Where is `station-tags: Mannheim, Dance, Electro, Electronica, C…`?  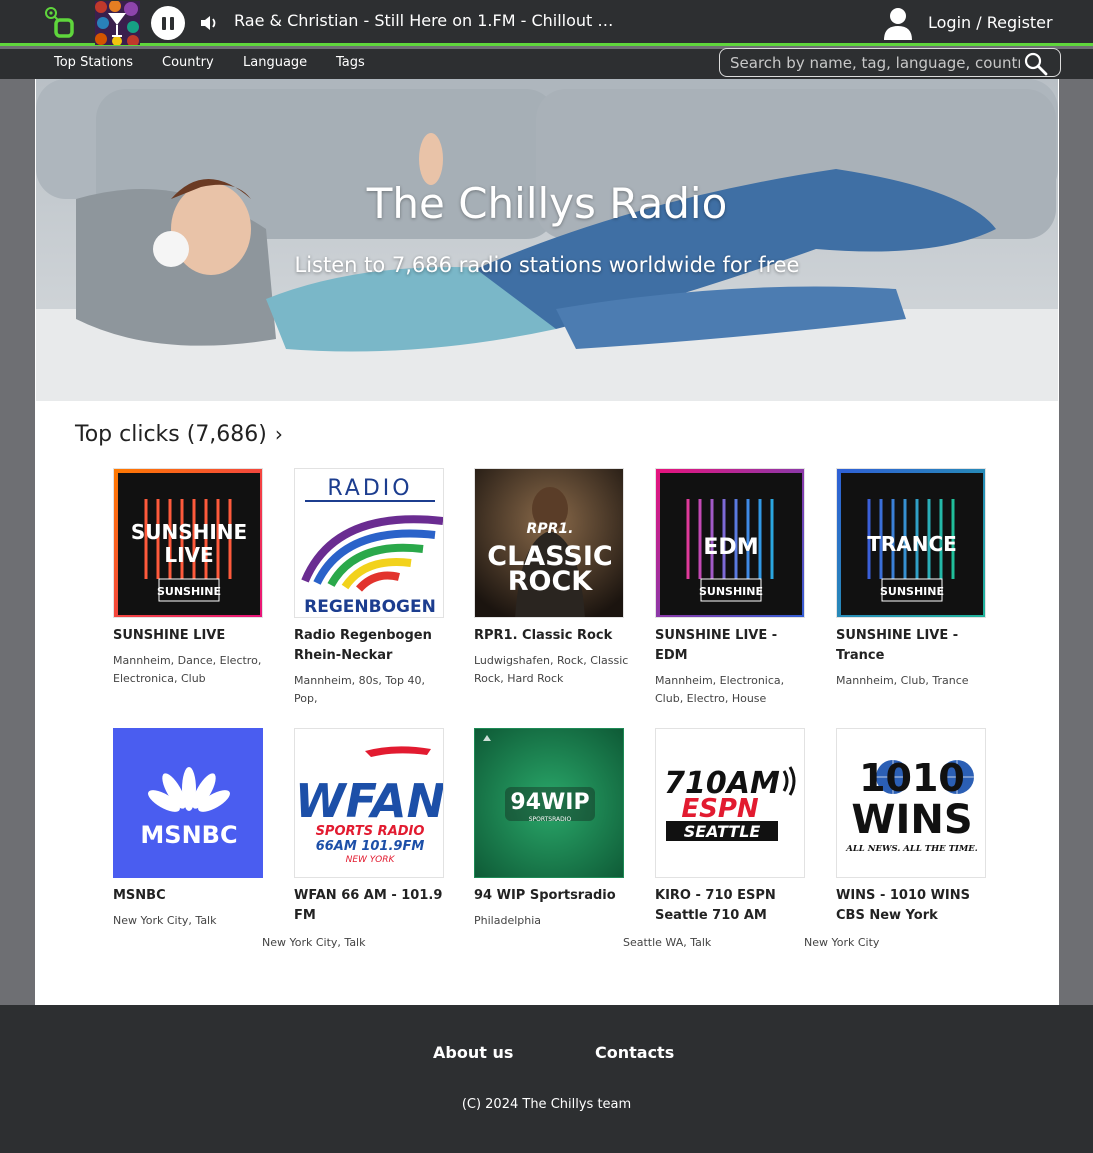
station-tags: Mannheim, Dance, Electro, Electronica, C… is located at coordinates (187, 669).